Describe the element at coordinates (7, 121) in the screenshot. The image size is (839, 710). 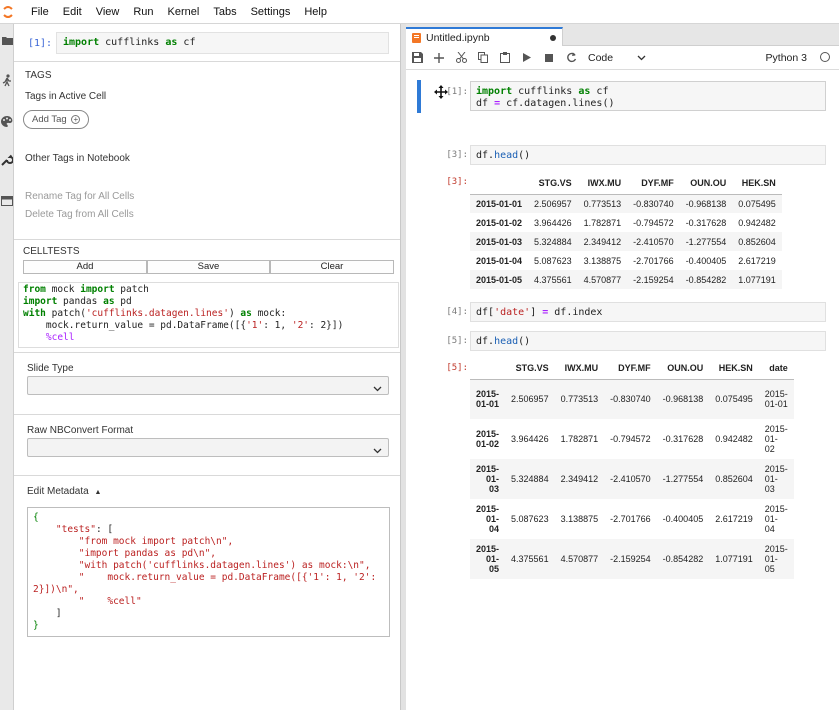
I see `palette-icon` at that location.